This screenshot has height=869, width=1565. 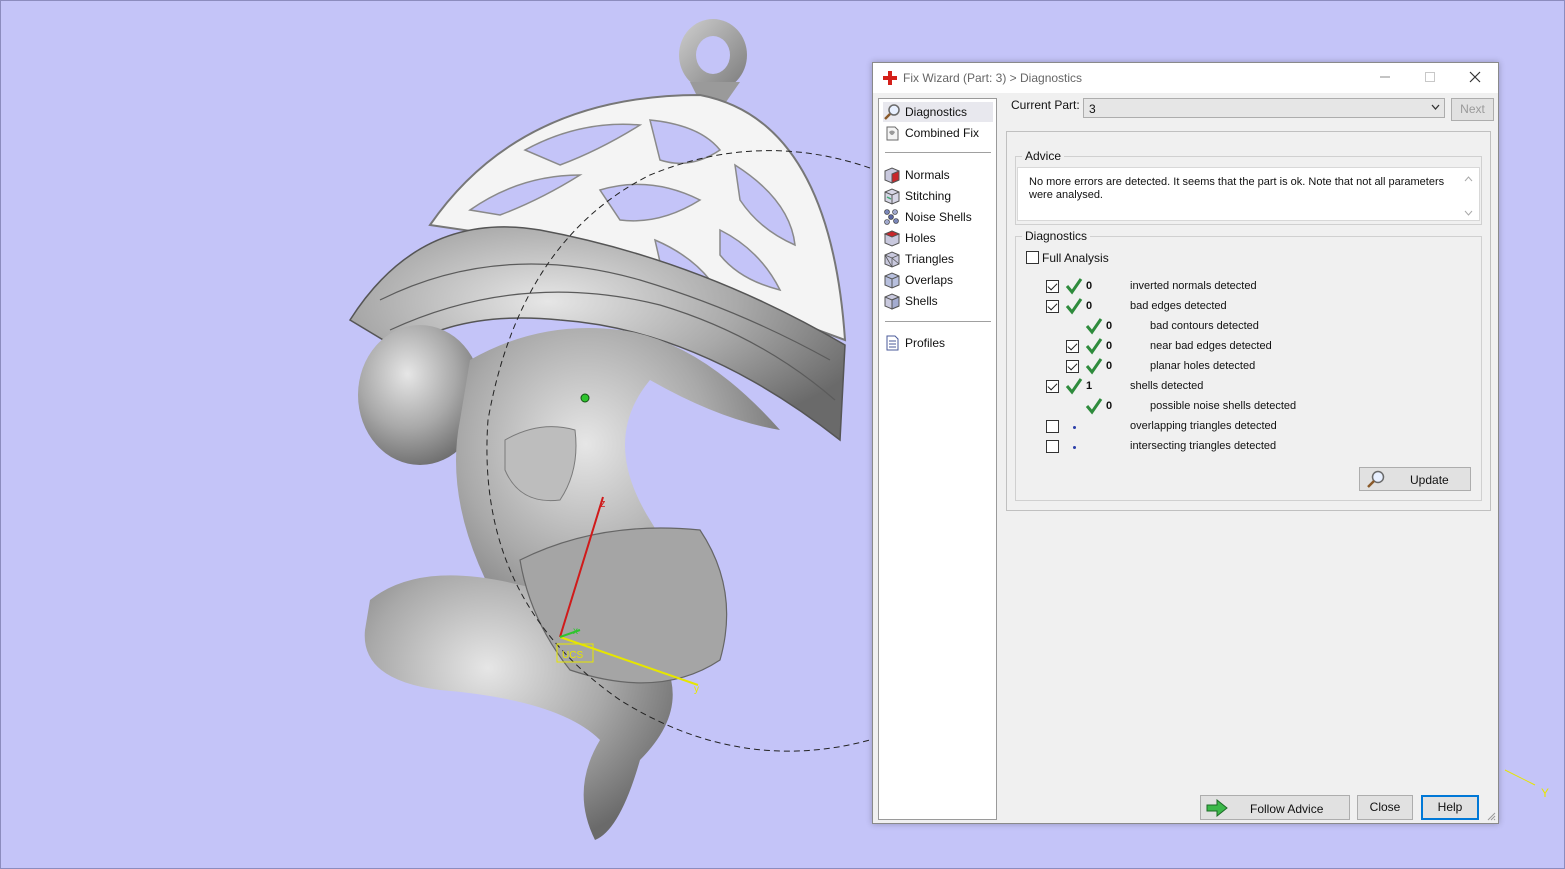 What do you see at coordinates (1526, 784) in the screenshot?
I see `corner-axis-indicator: Y` at bounding box center [1526, 784].